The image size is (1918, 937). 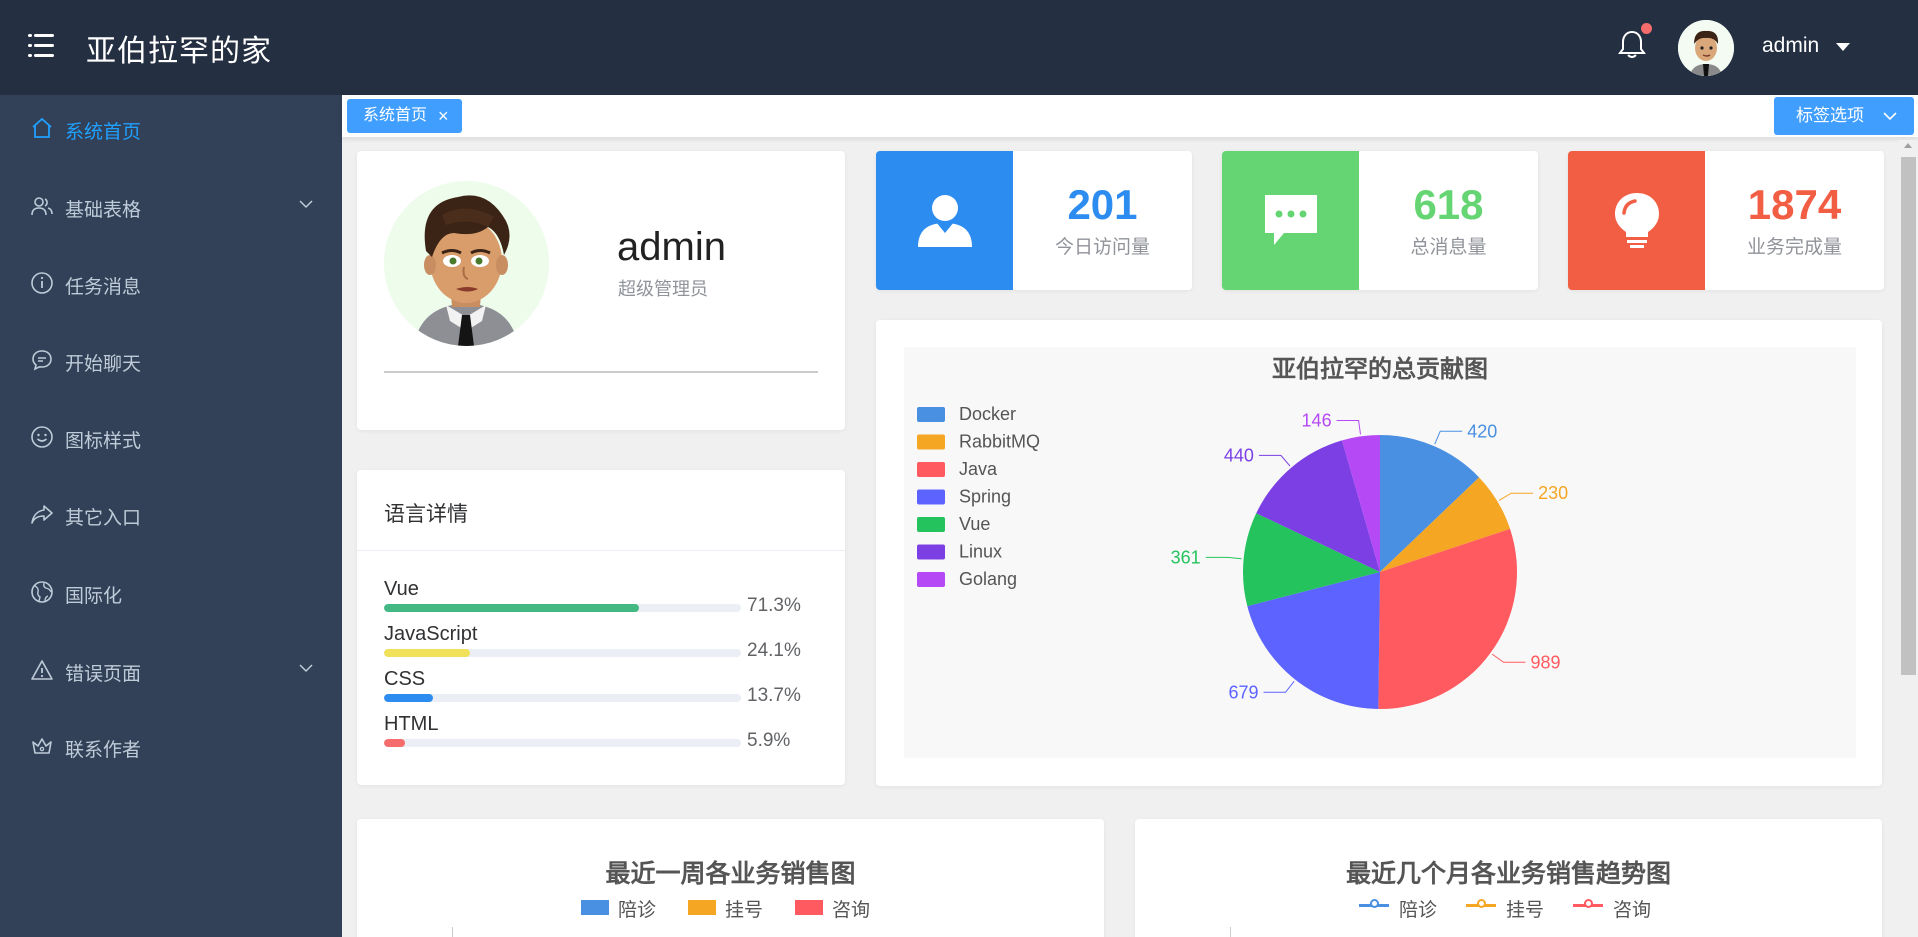 What do you see at coordinates (171, 128) in the screenshot?
I see `sidebar-item-home: 系统首页` at bounding box center [171, 128].